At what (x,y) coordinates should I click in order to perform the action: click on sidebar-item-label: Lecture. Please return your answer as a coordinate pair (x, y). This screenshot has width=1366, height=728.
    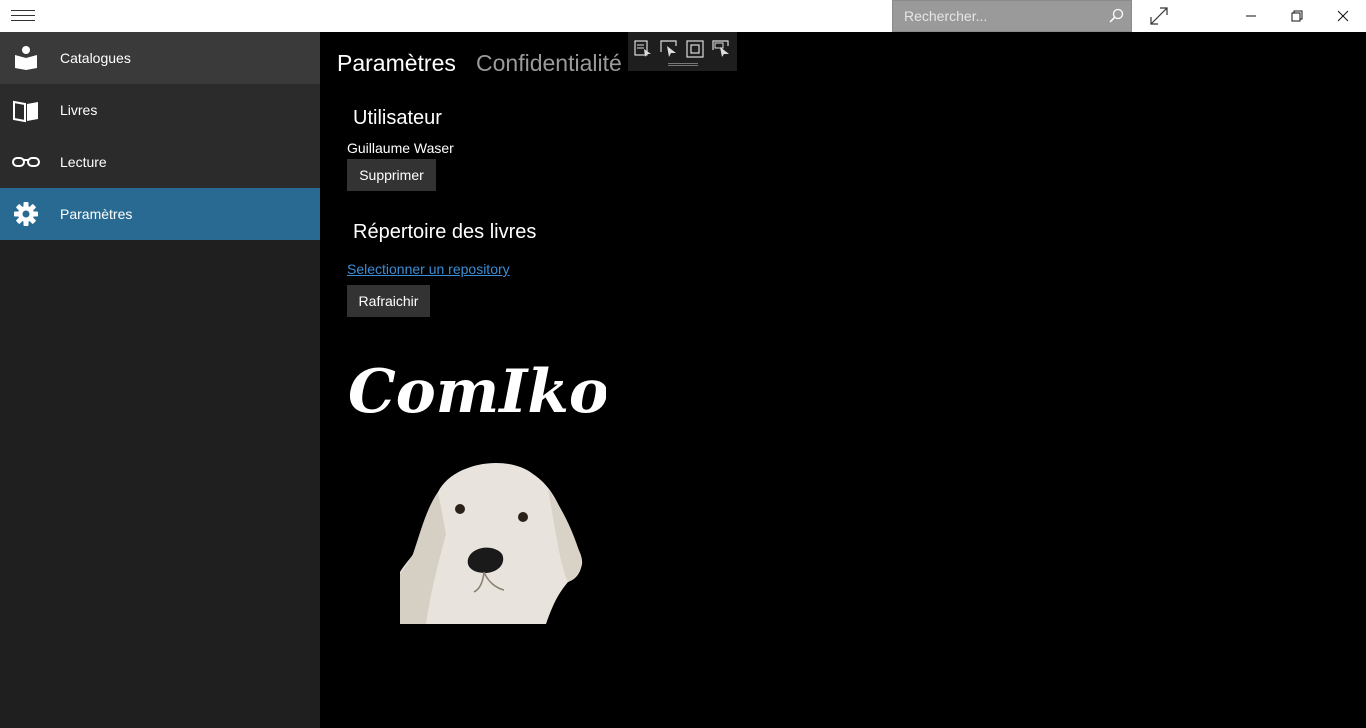
    Looking at the image, I should click on (83, 162).